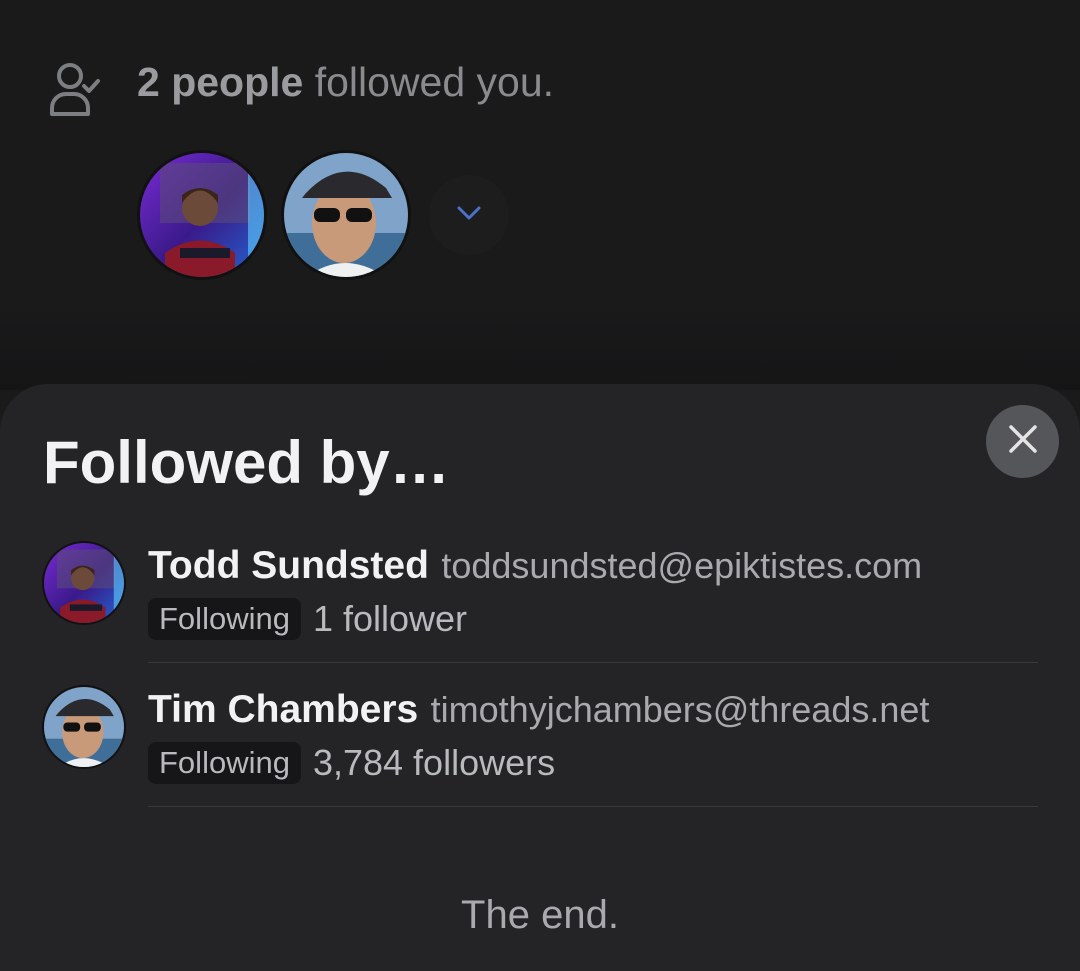  I want to click on end-of-list-text: The end., so click(540, 915).